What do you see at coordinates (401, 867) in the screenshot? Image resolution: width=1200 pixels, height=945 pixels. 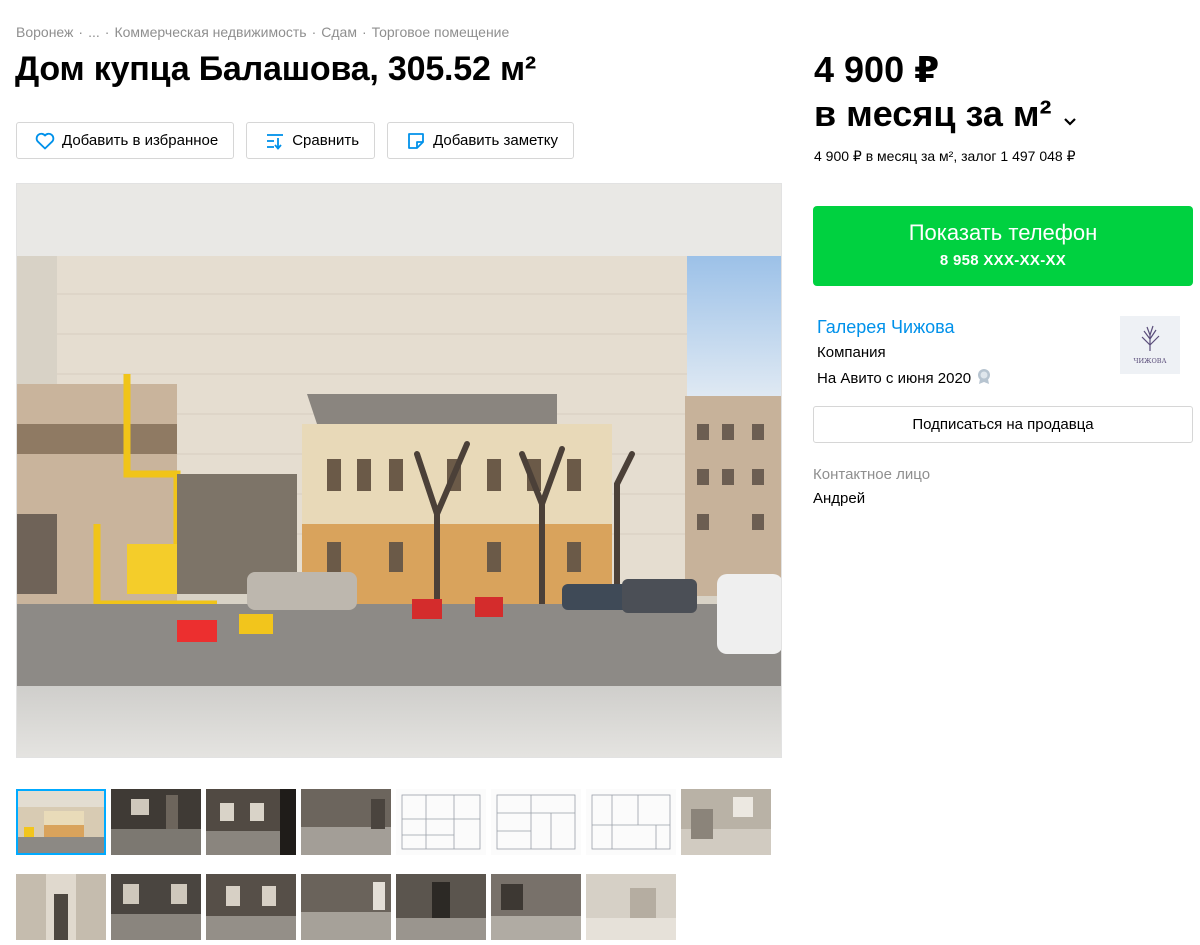 I see `thumbnail-strip` at bounding box center [401, 867].